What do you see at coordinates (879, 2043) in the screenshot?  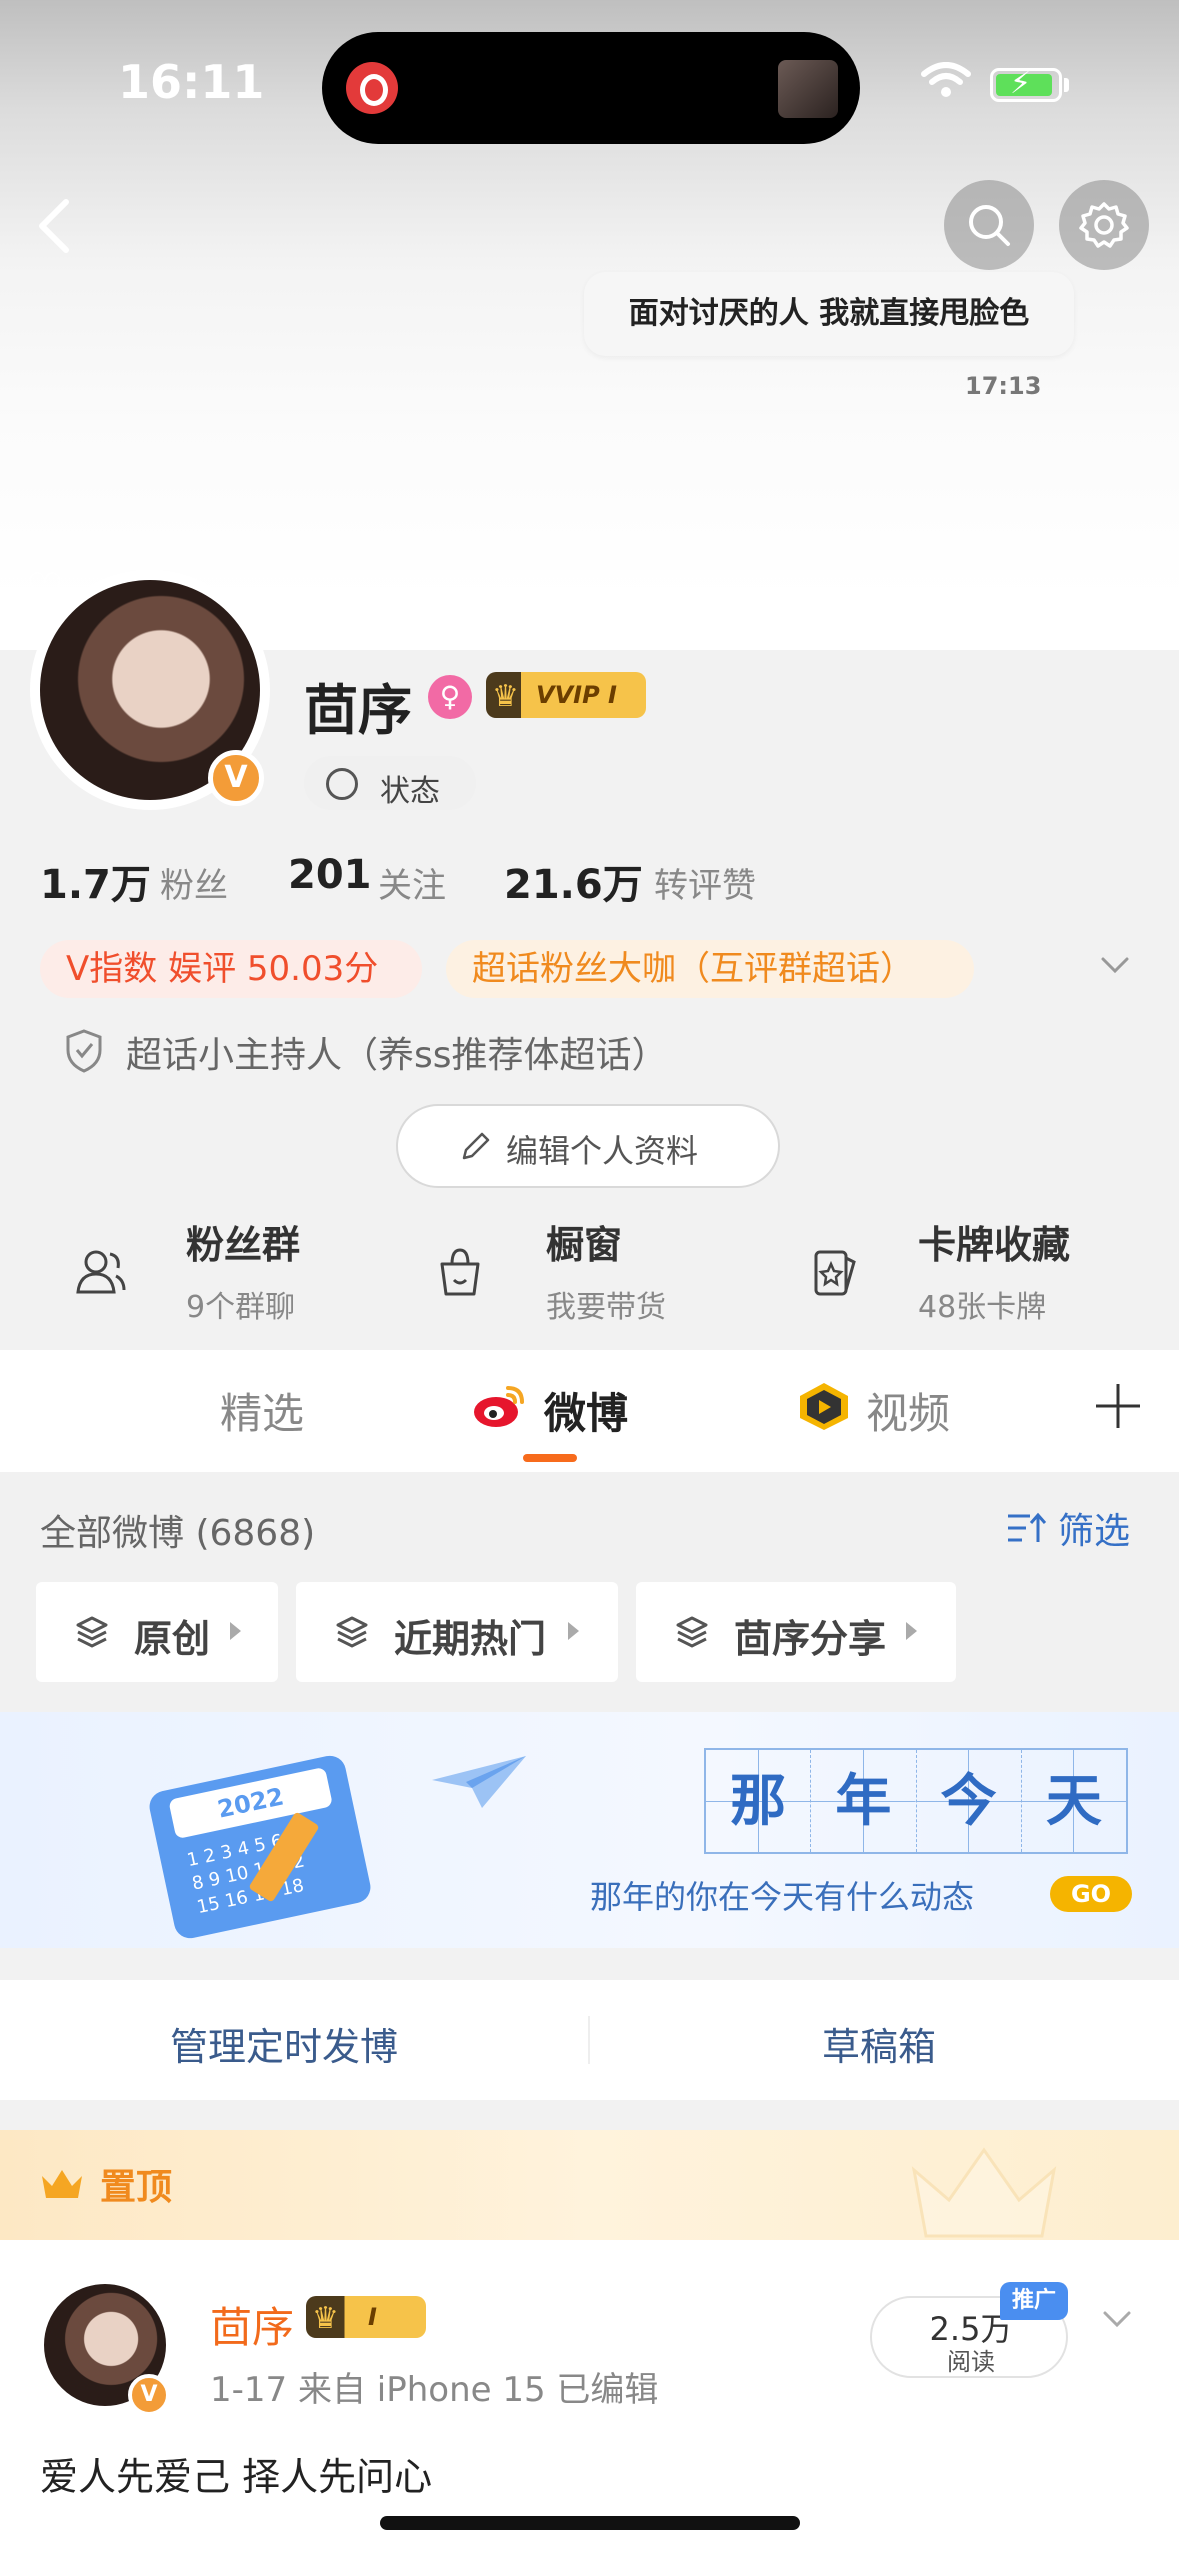 I see `drafts-button: 草稿箱` at bounding box center [879, 2043].